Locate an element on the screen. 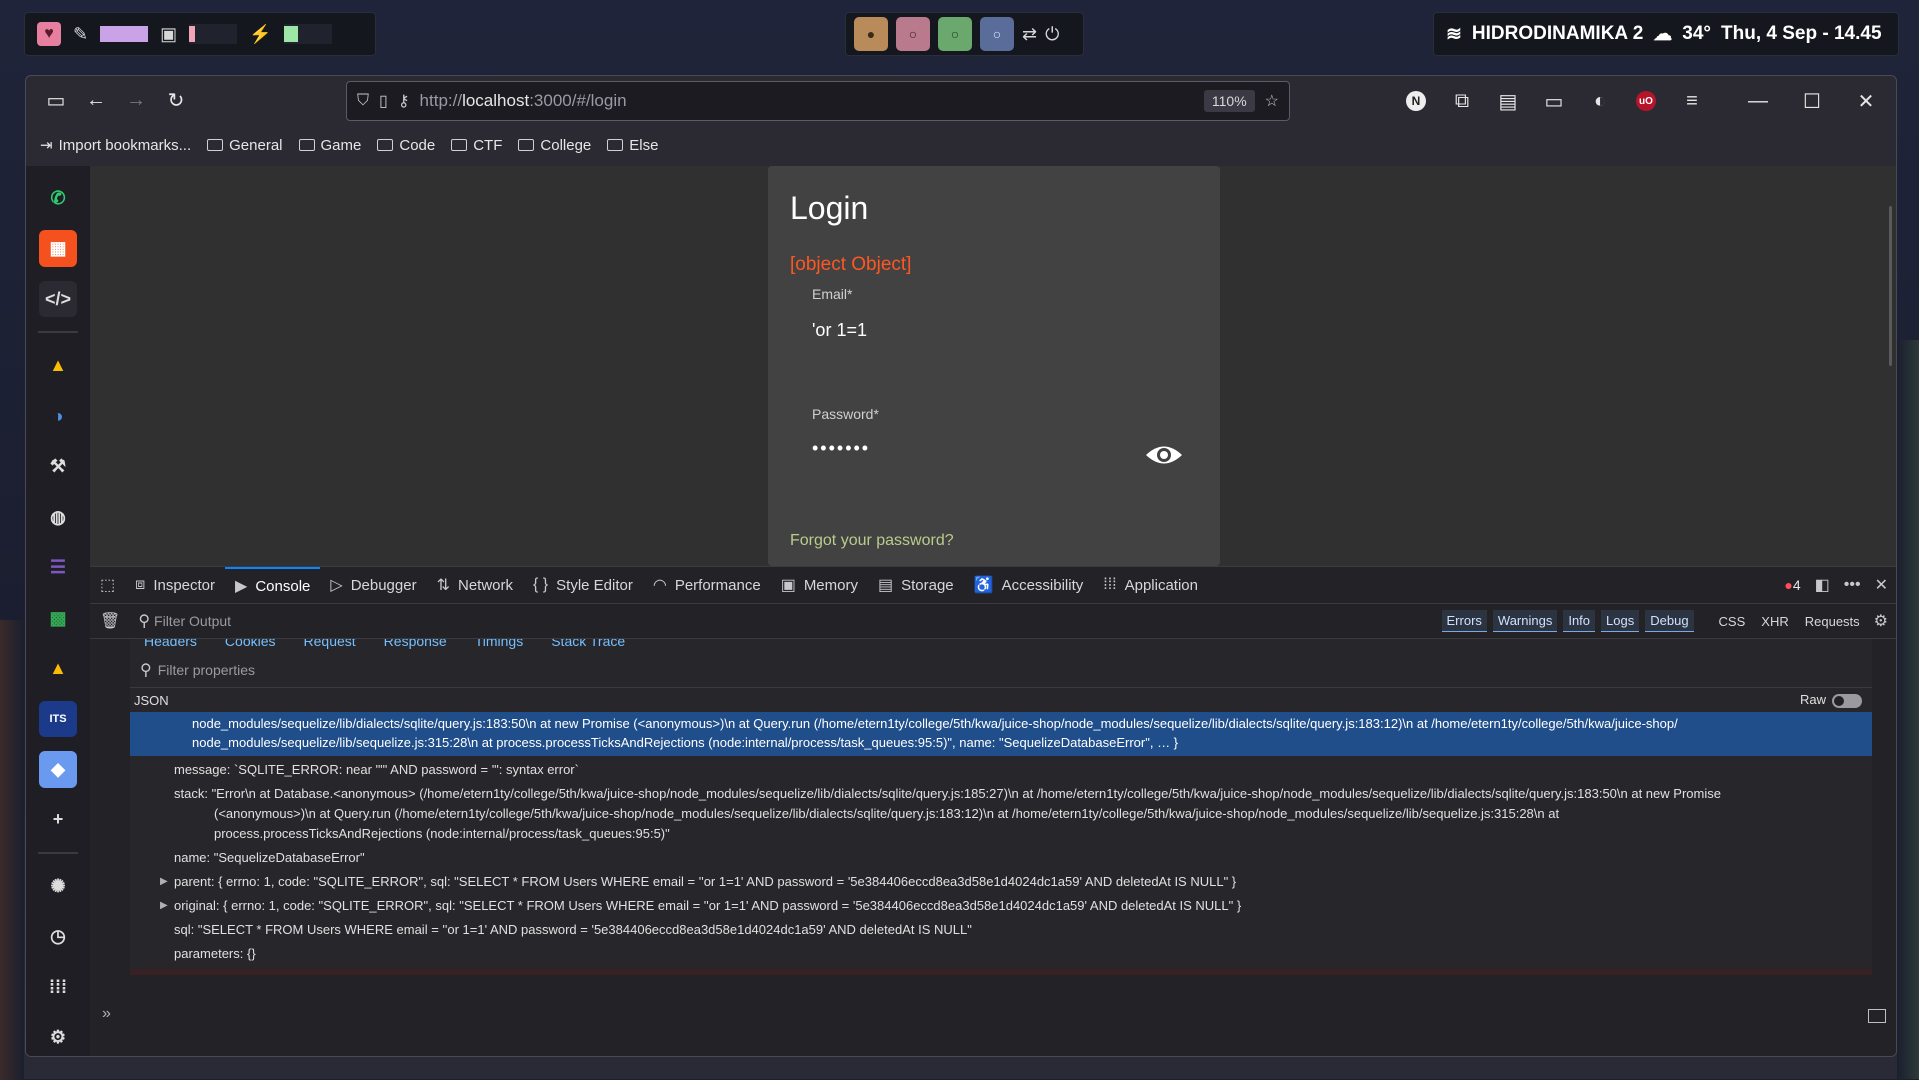 This screenshot has width=1919, height=1080. filter-xhr: XHR is located at coordinates (1774, 621).